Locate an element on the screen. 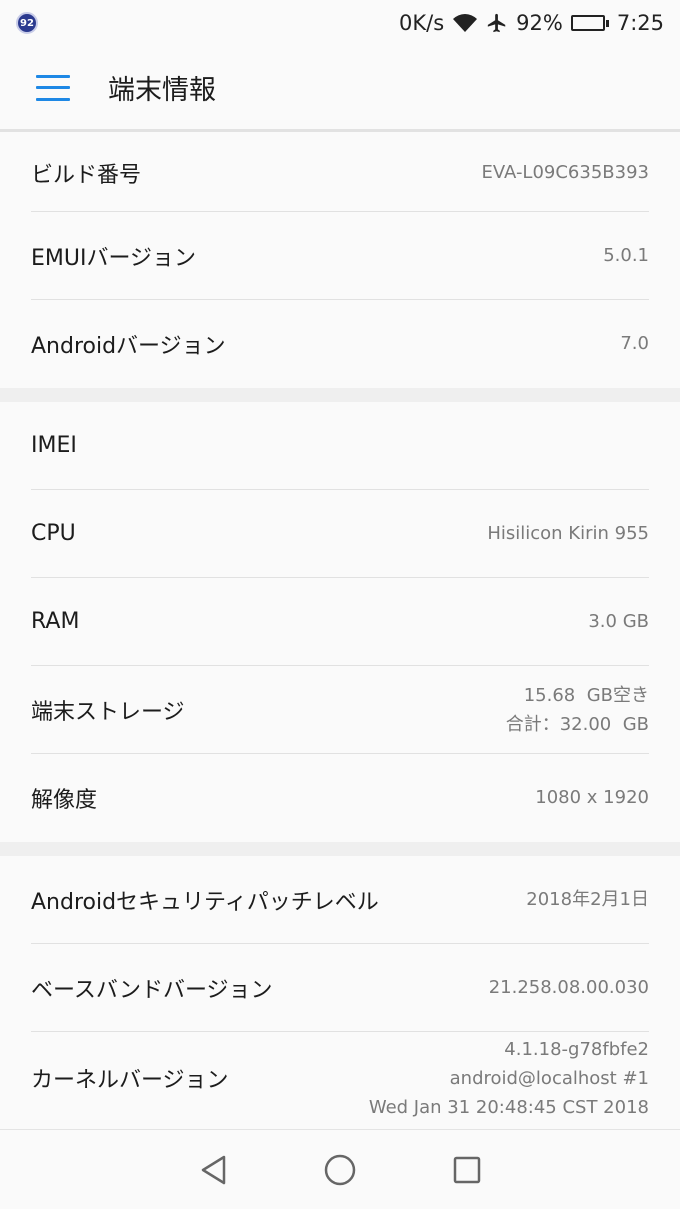 Image resolution: width=680 pixels, height=1209 pixels. settings-row-ram: RAM 3.0 GB is located at coordinates (340, 622).